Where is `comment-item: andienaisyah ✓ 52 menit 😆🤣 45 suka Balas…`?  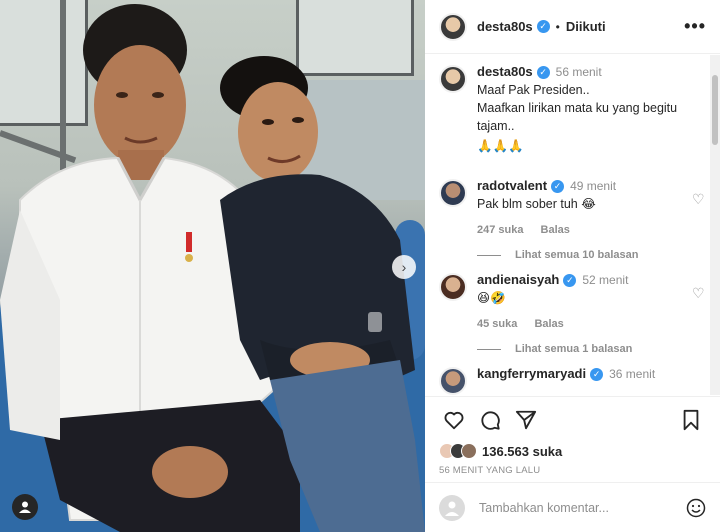
comment-item: andienaisyah ✓ 52 menit 😆🤣 45 suka Balas… is located at coordinates (572, 302).